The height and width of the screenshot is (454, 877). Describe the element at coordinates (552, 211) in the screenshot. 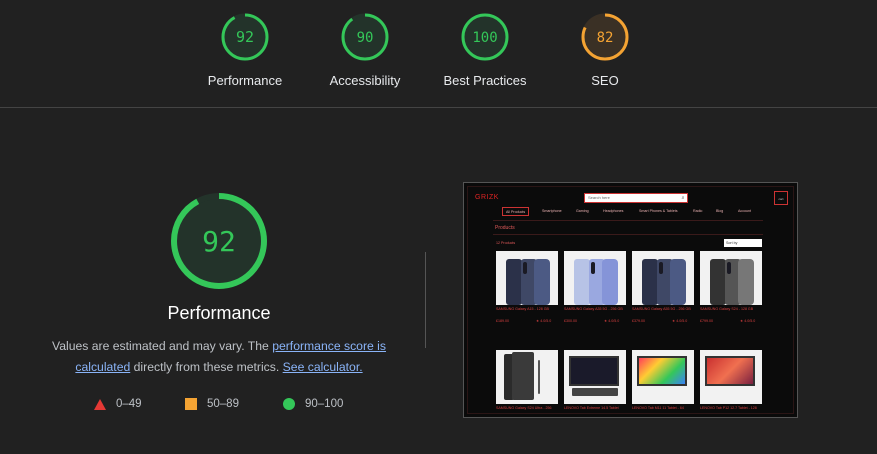

I see `nav-item: Smartphone` at that location.